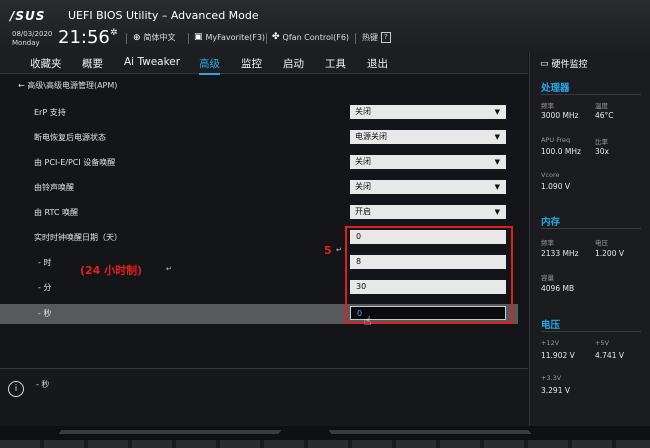 This screenshot has height=448, width=650. I want to click on erp-select: 关闭 ▼, so click(428, 112).